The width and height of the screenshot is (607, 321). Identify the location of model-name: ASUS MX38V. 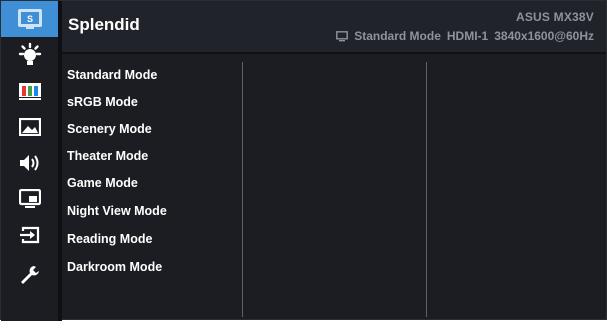
(554, 17).